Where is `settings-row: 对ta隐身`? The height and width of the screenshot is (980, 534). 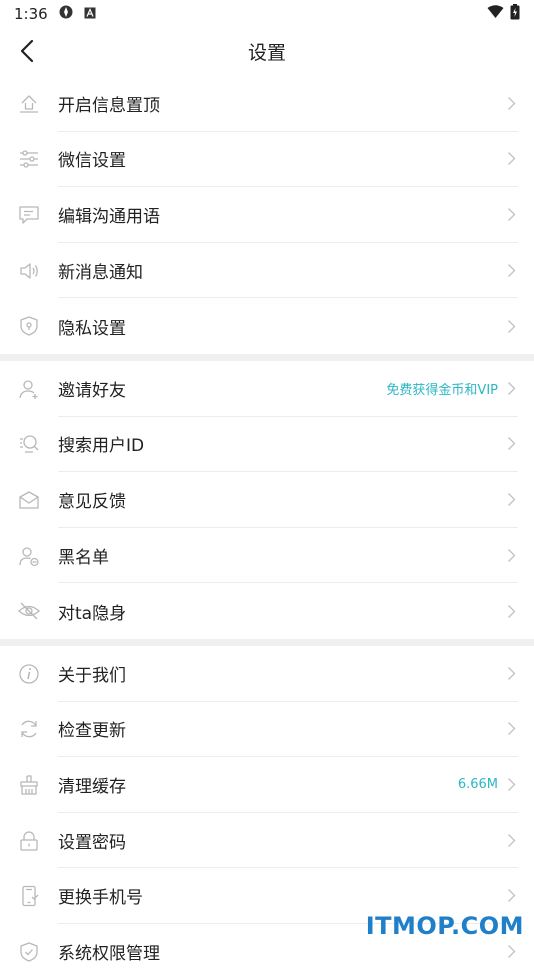
settings-row: 对ta隐身 is located at coordinates (267, 611).